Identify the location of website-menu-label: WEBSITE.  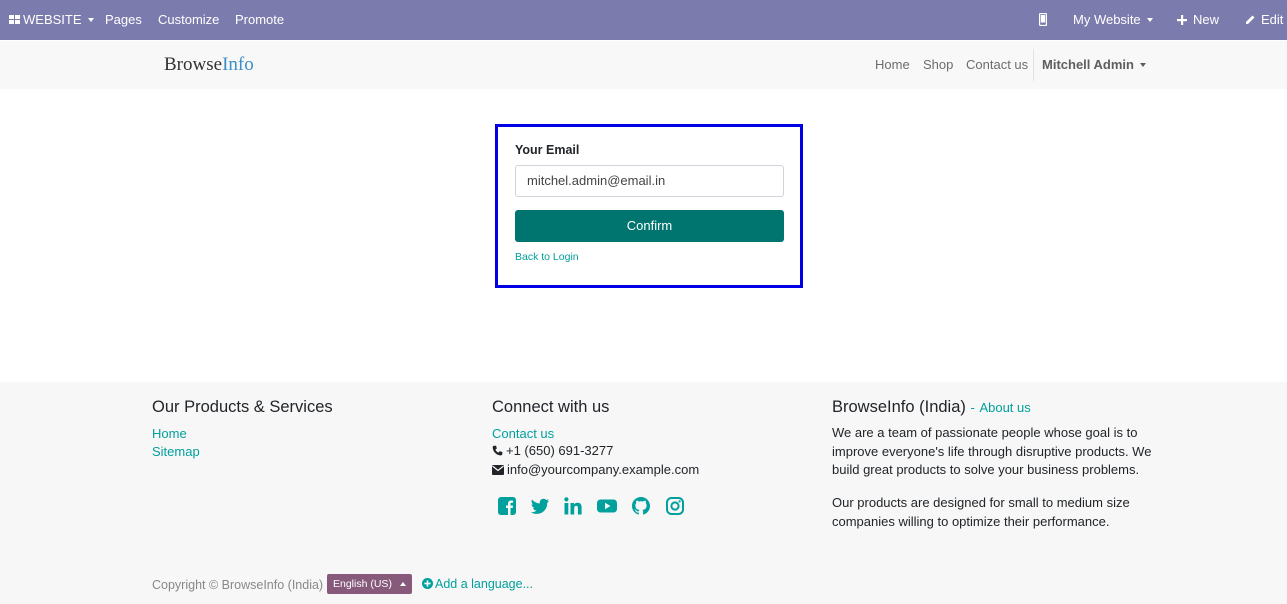
(52, 19).